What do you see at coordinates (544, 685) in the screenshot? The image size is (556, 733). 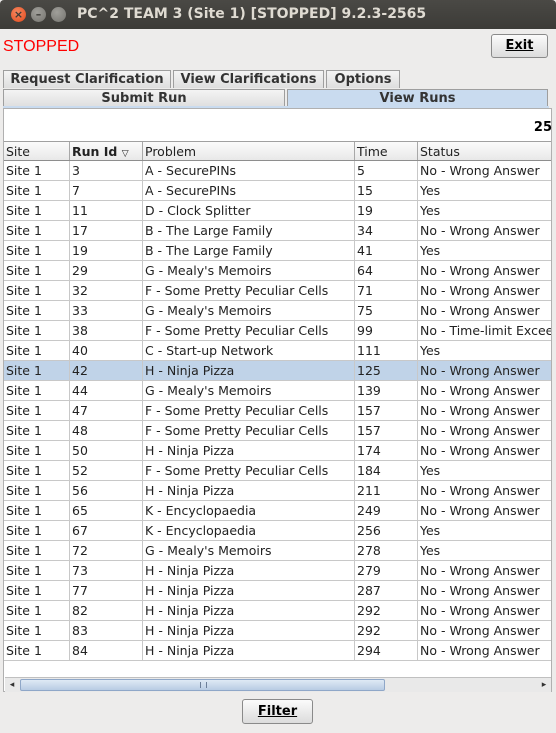 I see `scroll-right-icon: ▸` at bounding box center [544, 685].